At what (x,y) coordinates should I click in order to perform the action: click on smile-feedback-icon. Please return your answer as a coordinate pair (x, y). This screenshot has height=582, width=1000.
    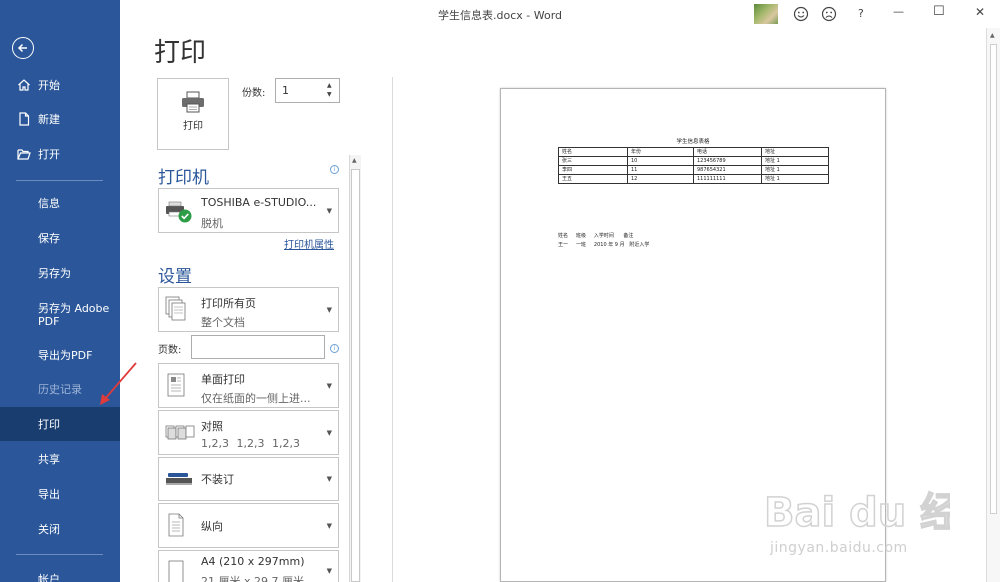
    Looking at the image, I should click on (801, 14).